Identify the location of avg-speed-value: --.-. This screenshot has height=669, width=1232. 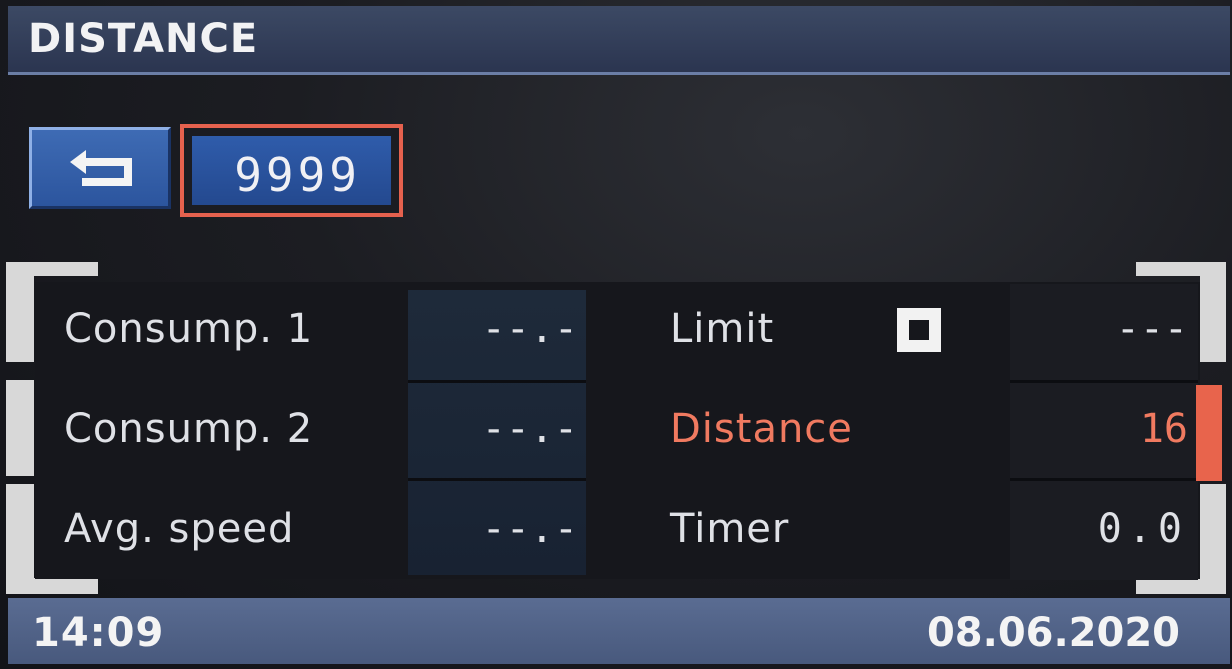
(529, 529).